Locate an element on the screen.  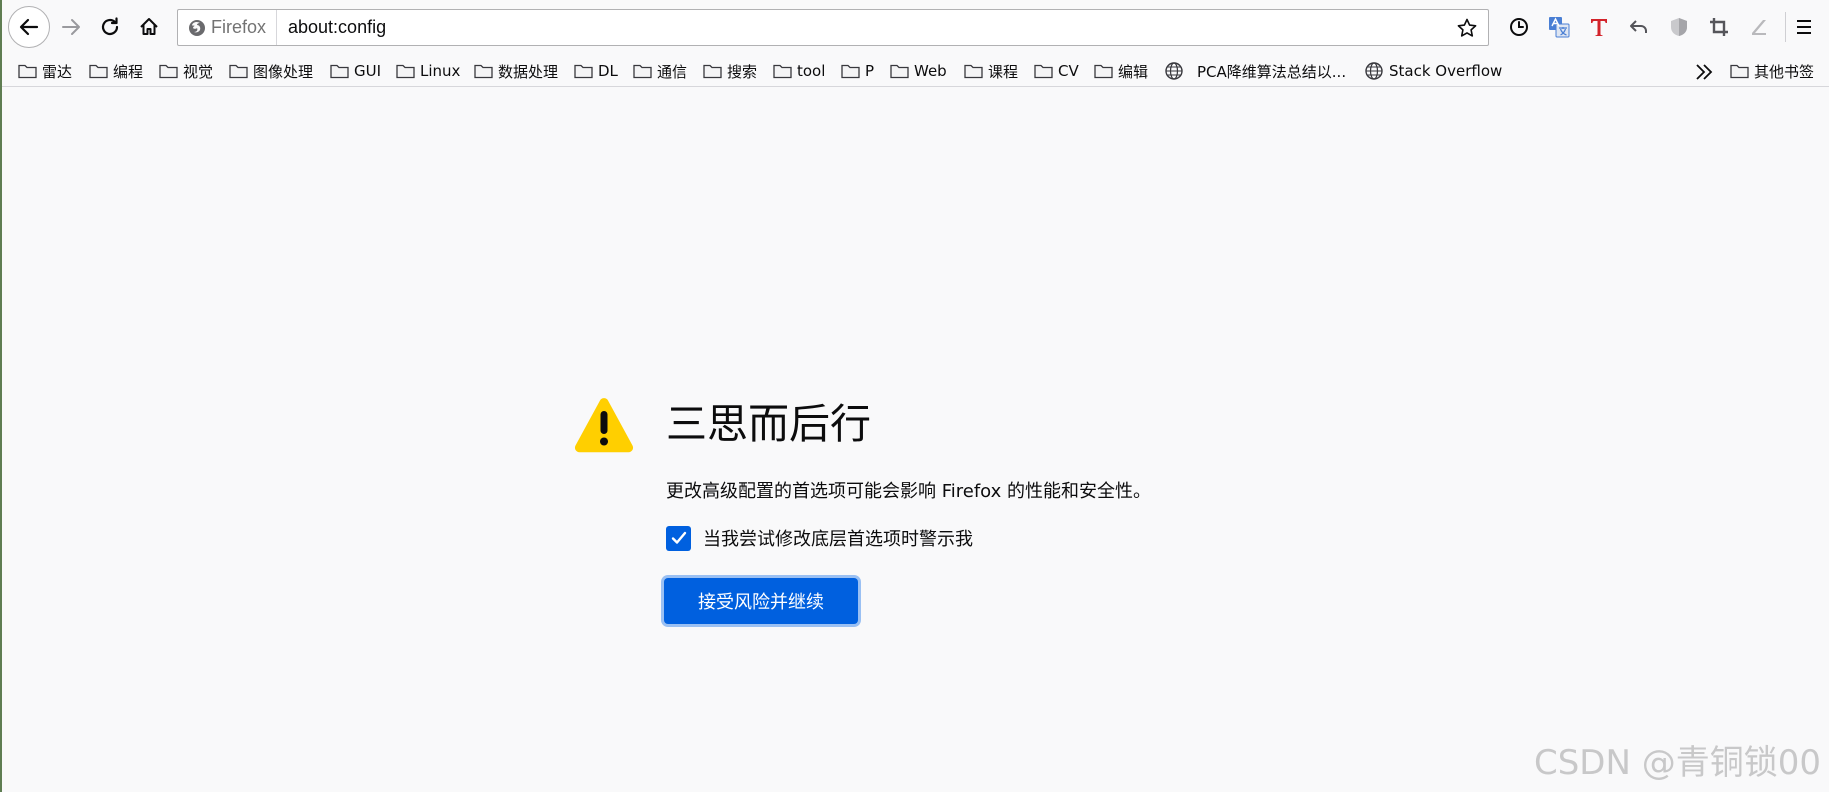
bookmark-link: Stack Overflow is located at coordinates (1433, 71).